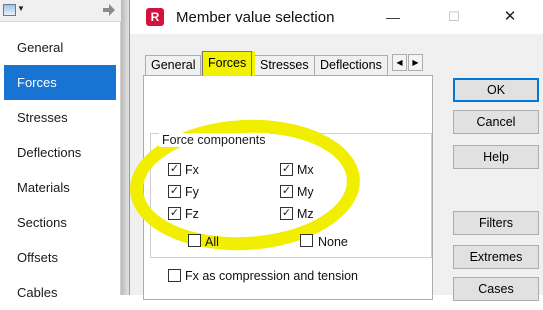 This screenshot has width=543, height=310. Describe the element at coordinates (60, 82) in the screenshot. I see `side-item-forces: Forces` at that location.